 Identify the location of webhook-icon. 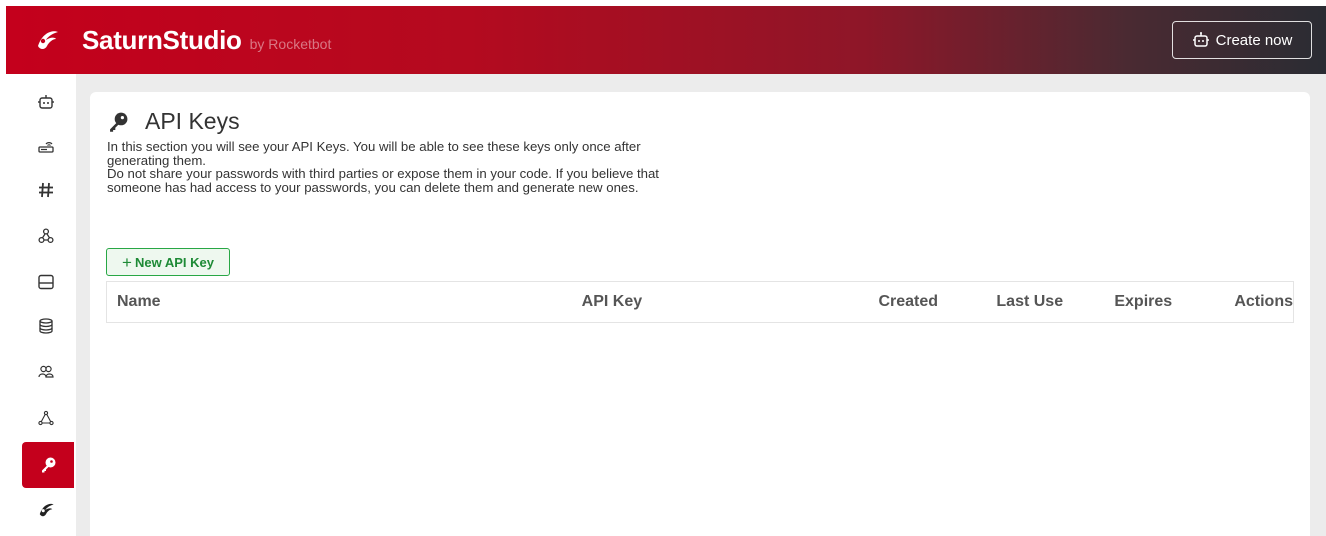
(46, 236).